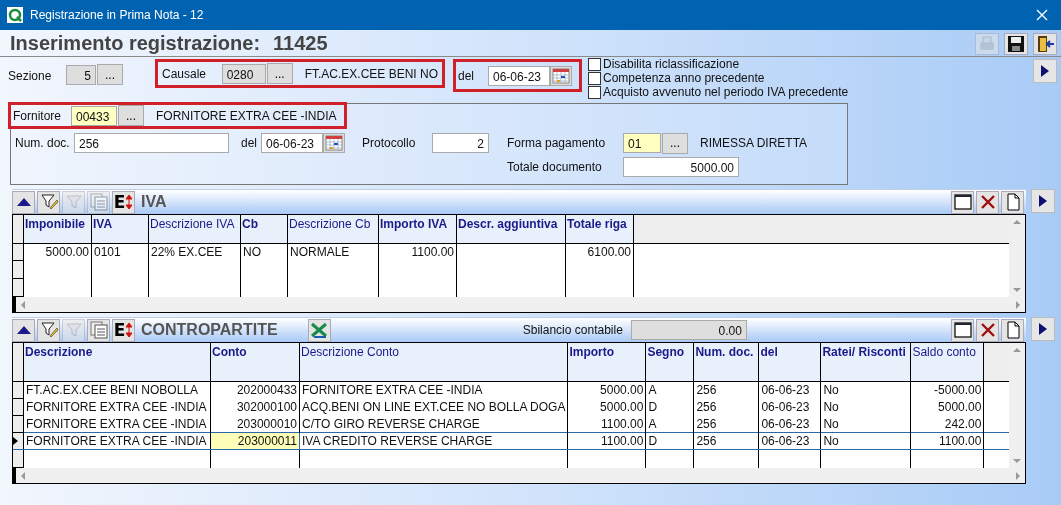 This screenshot has height=505, width=1061. Describe the element at coordinates (726, 362) in the screenshot. I see `column-header: Num. doc.` at that location.